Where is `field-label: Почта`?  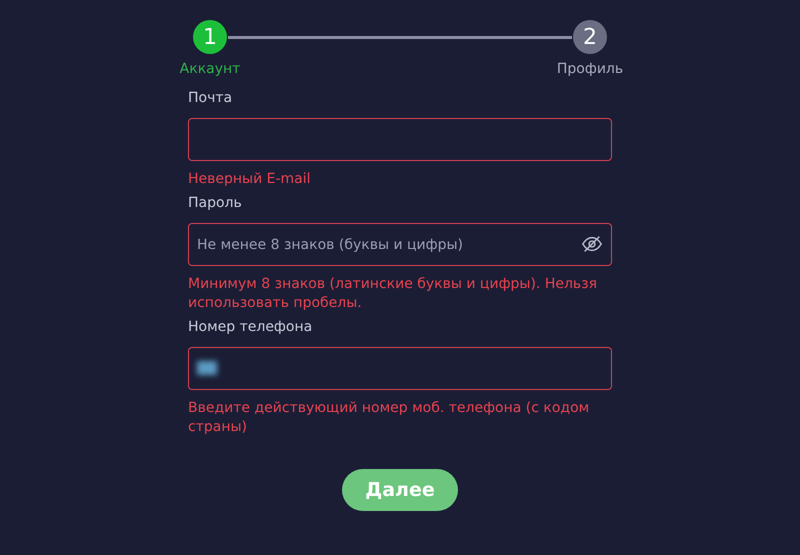 field-label: Почта is located at coordinates (211, 99).